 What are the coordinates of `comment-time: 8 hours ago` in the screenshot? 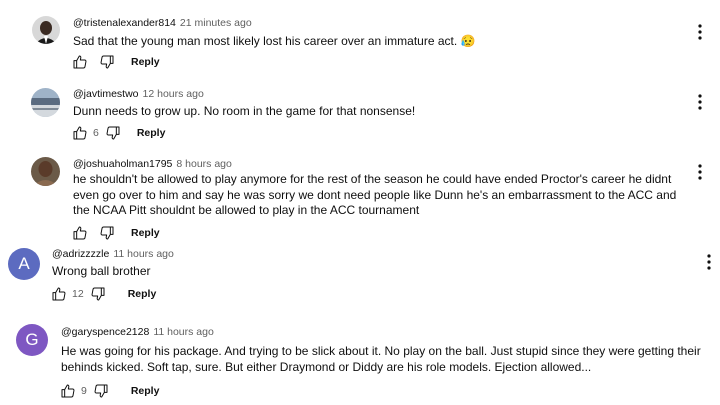 It's located at (203, 164).